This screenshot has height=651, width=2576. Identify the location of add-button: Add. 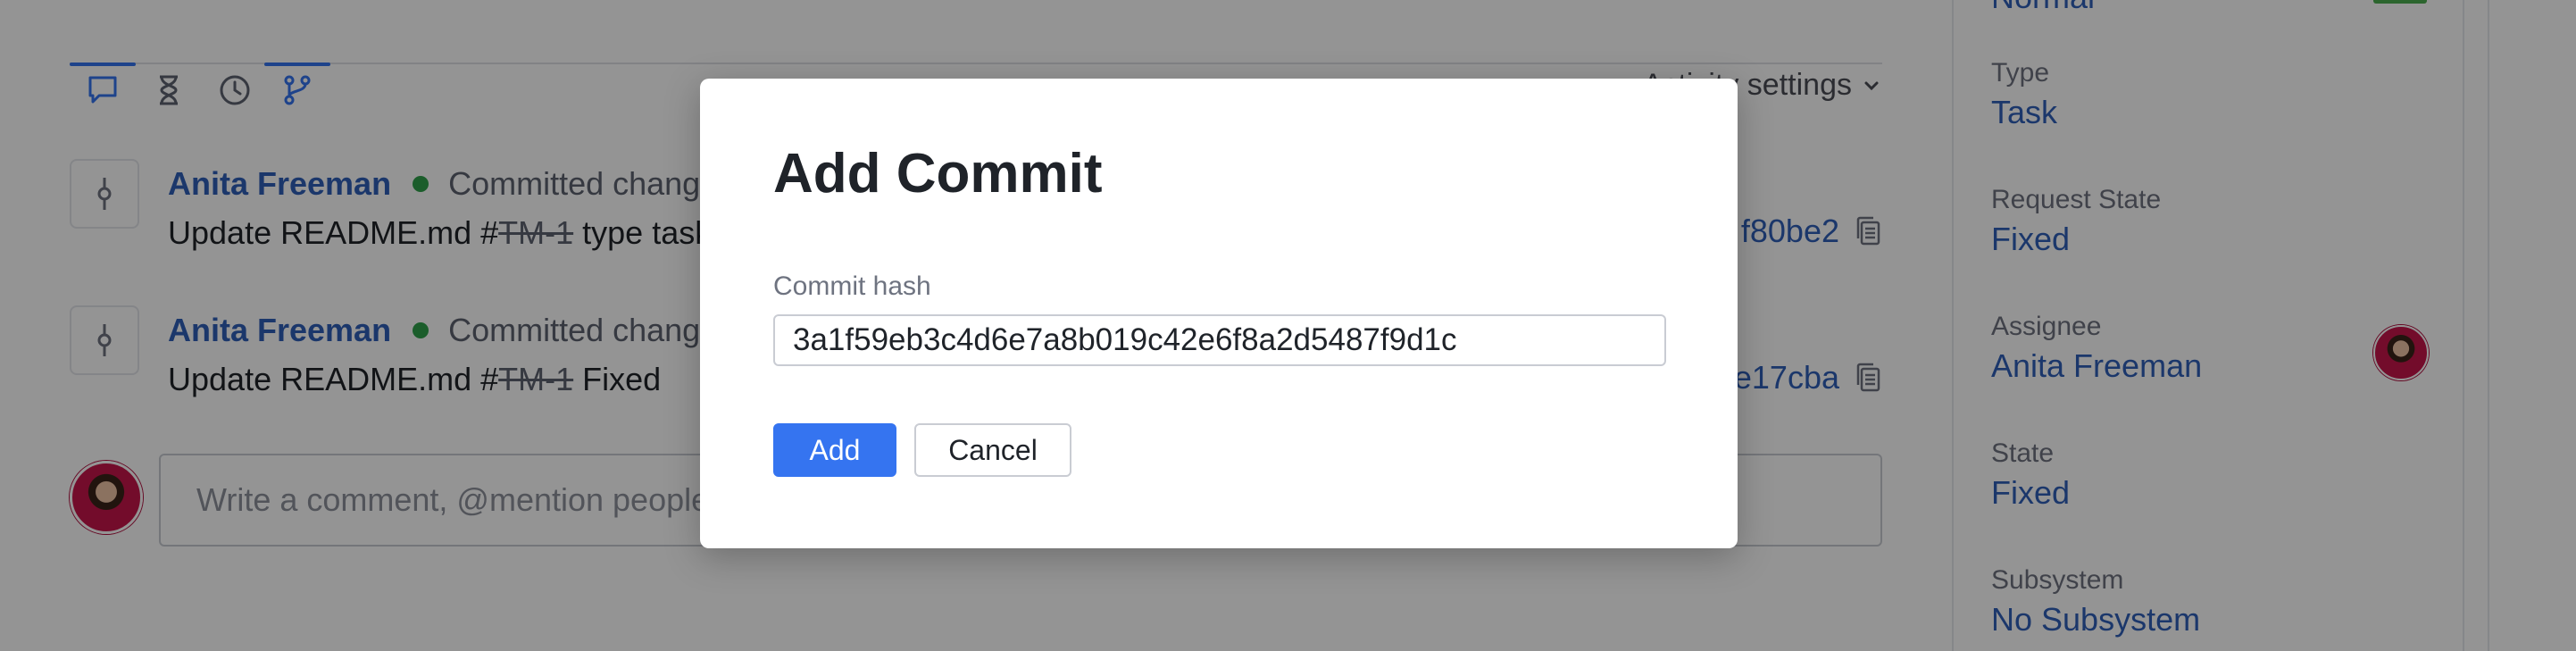
(834, 450).